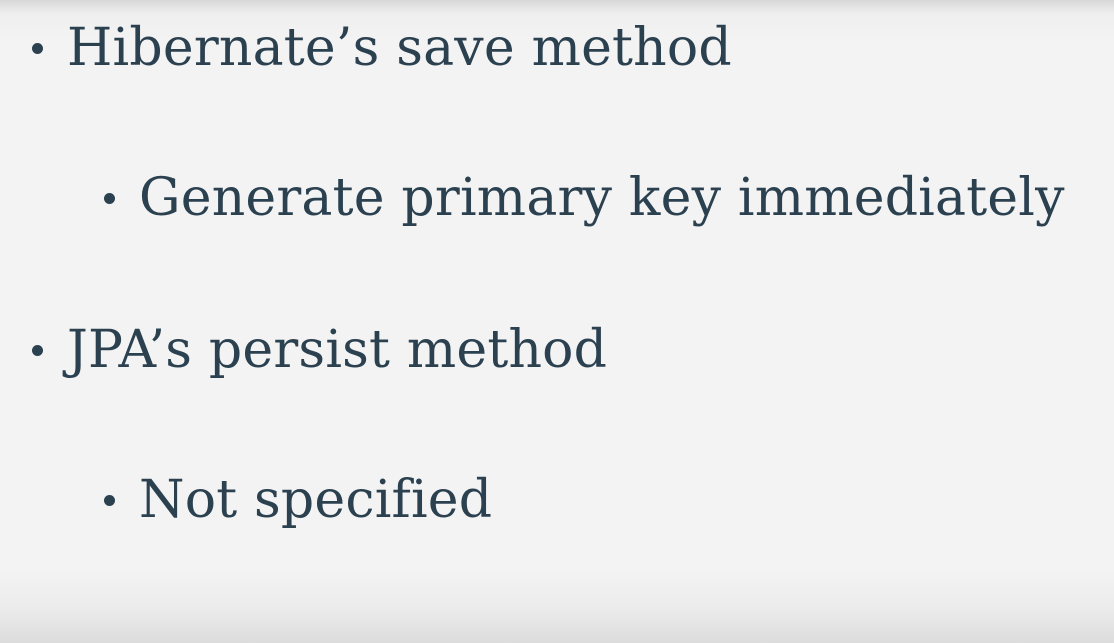  I want to click on sub-bullet-item-not-specified: Not specified, so click(298, 500).